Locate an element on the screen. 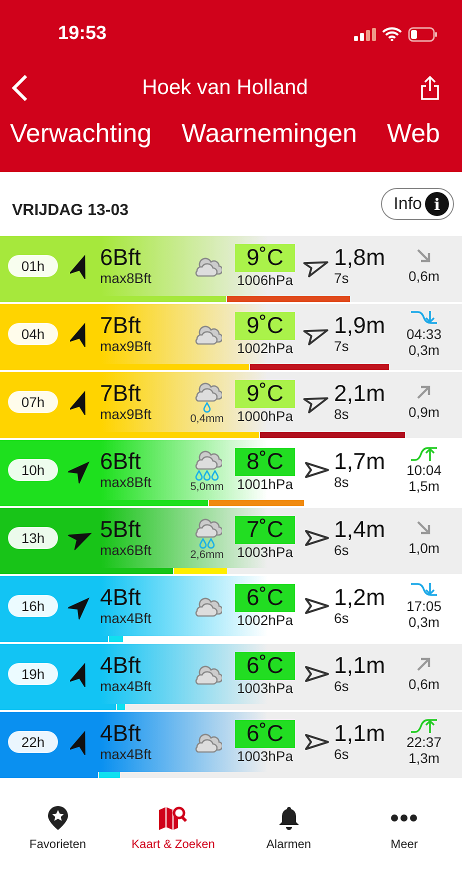 The height and width of the screenshot is (891, 462). map-search-icon is located at coordinates (173, 818).